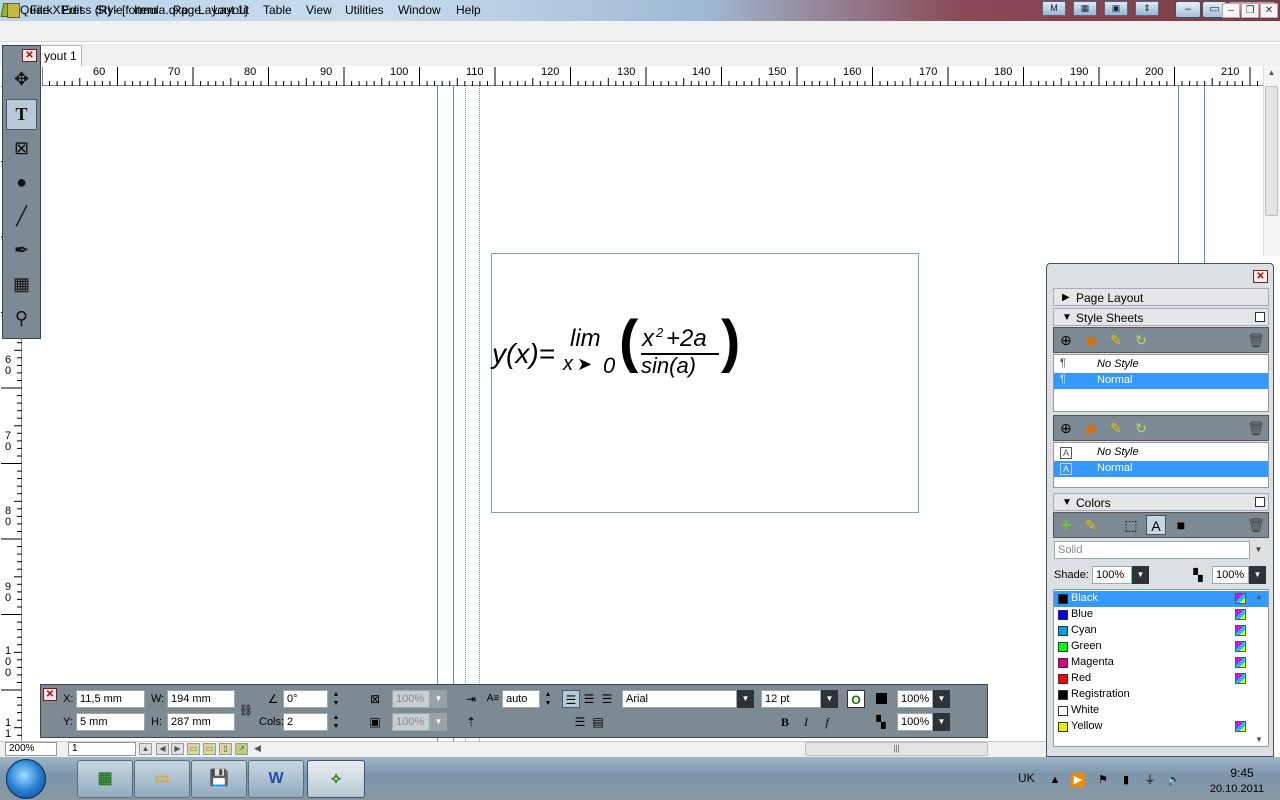  Describe the element at coordinates (411, 722) in the screenshot. I see `opacity-field-2: 100%` at that location.